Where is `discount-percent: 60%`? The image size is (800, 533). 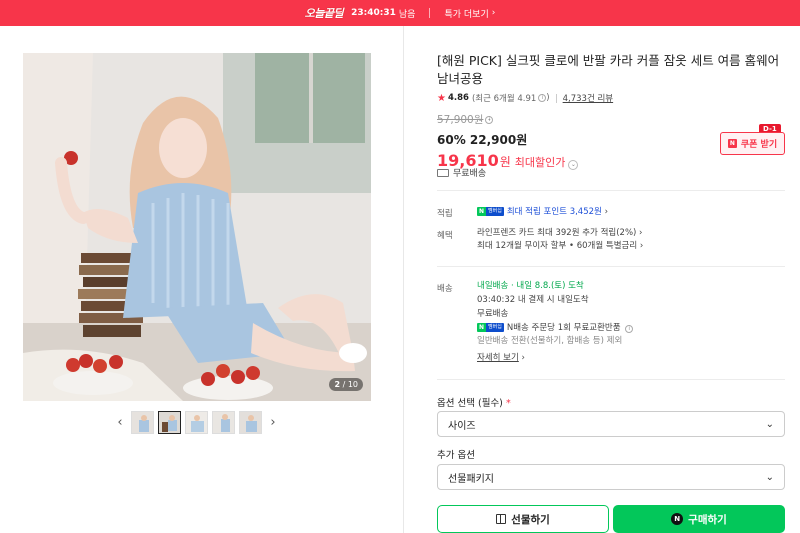
discount-percent: 60% is located at coordinates (451, 140).